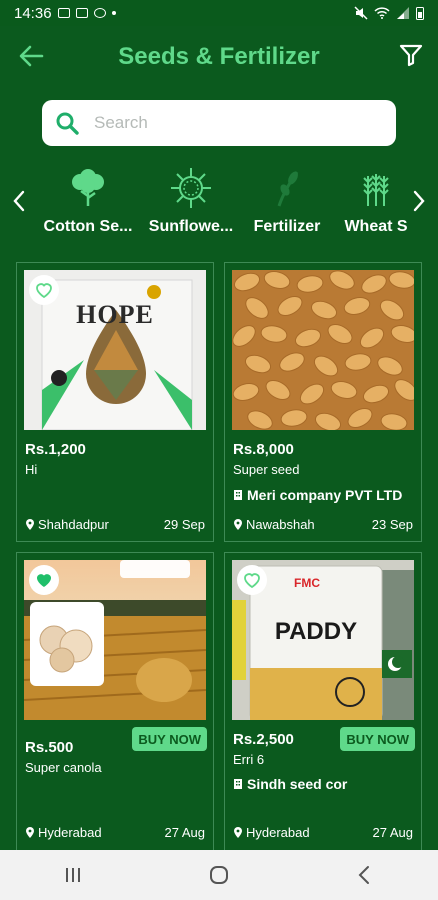 The image size is (438, 900). What do you see at coordinates (63, 13) in the screenshot?
I see `gallery-notification-icon` at bounding box center [63, 13].